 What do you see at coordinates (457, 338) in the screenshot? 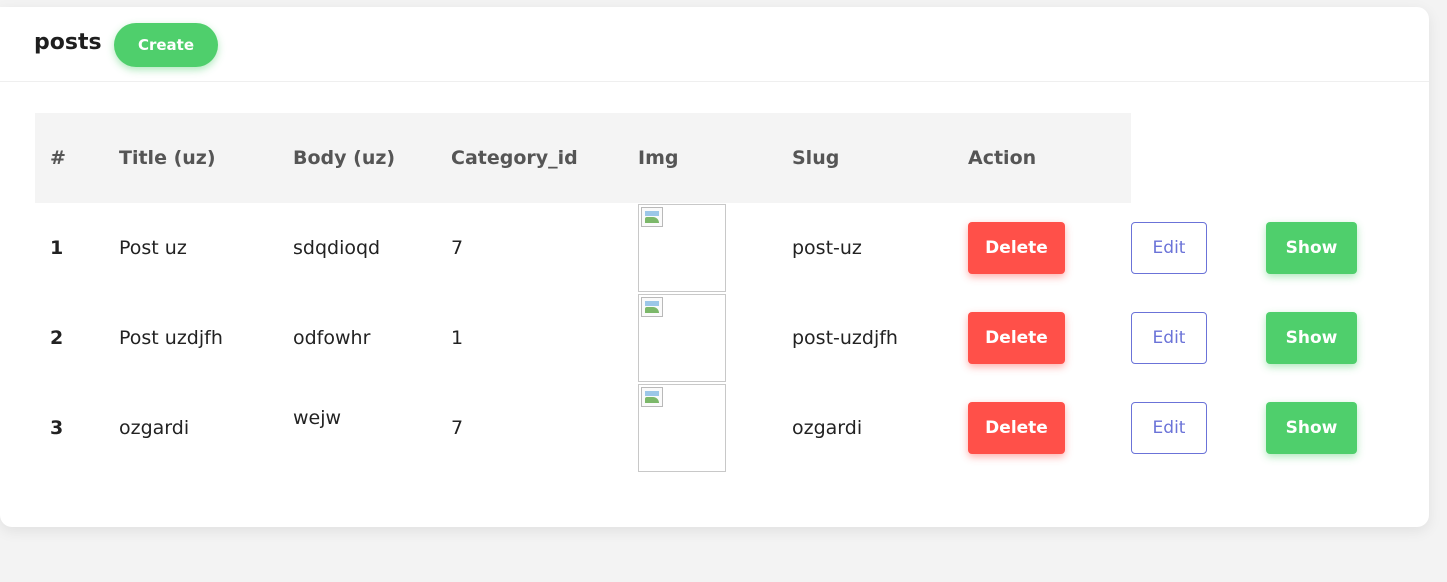
I see `row-category-id: 1` at bounding box center [457, 338].